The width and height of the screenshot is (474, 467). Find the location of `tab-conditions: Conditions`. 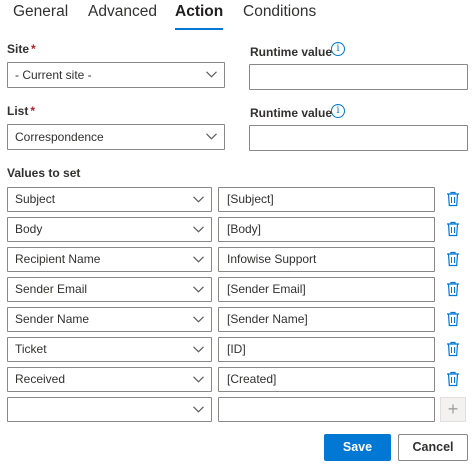

tab-conditions: Conditions is located at coordinates (279, 15).